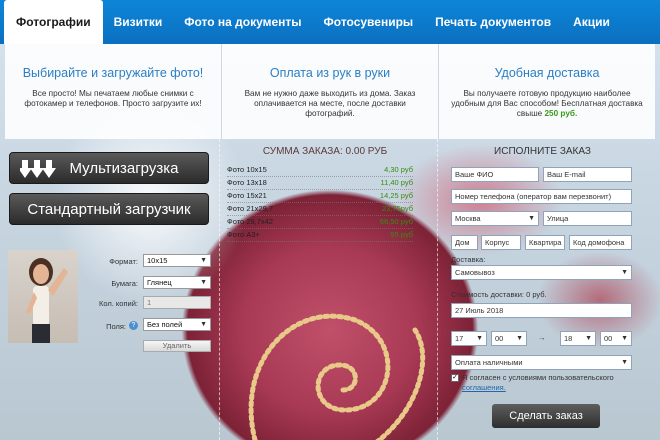  What do you see at coordinates (545, 242) in the screenshot?
I see `flat-field: Квартира` at bounding box center [545, 242].